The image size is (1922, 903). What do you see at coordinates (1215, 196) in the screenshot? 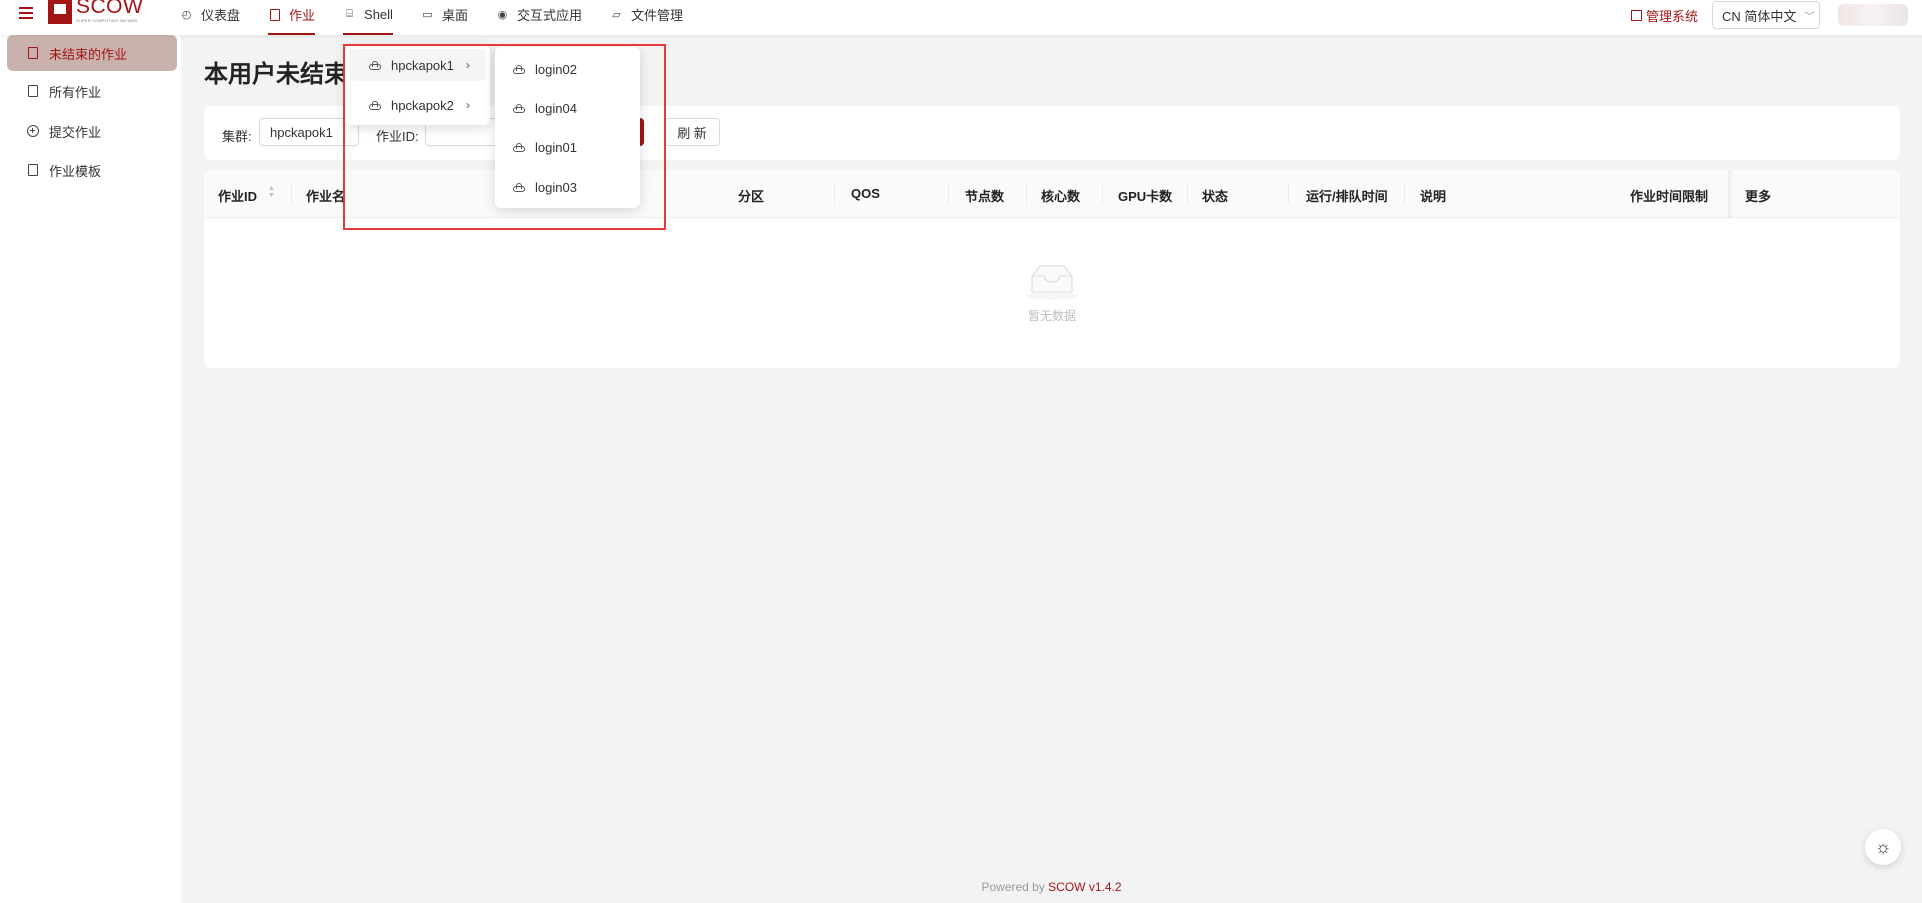
I see `column-header: 状态` at bounding box center [1215, 196].